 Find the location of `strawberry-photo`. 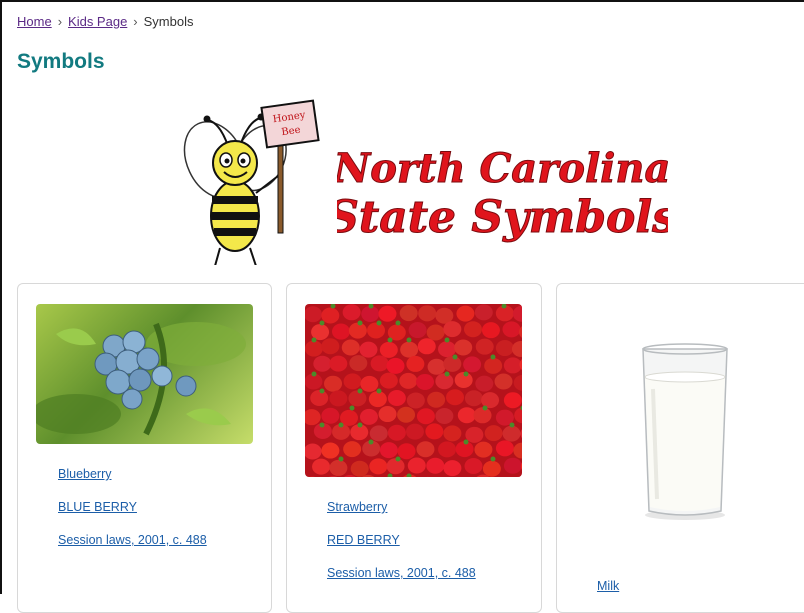

strawberry-photo is located at coordinates (413, 390).